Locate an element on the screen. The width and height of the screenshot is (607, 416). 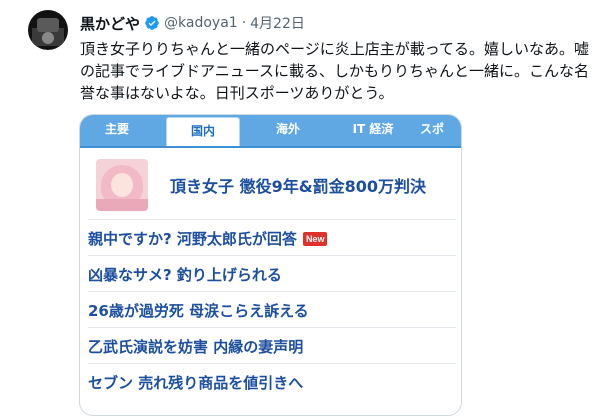
news-item: 親中ですか? 河野太郎氏が回答 New is located at coordinates (272, 237).